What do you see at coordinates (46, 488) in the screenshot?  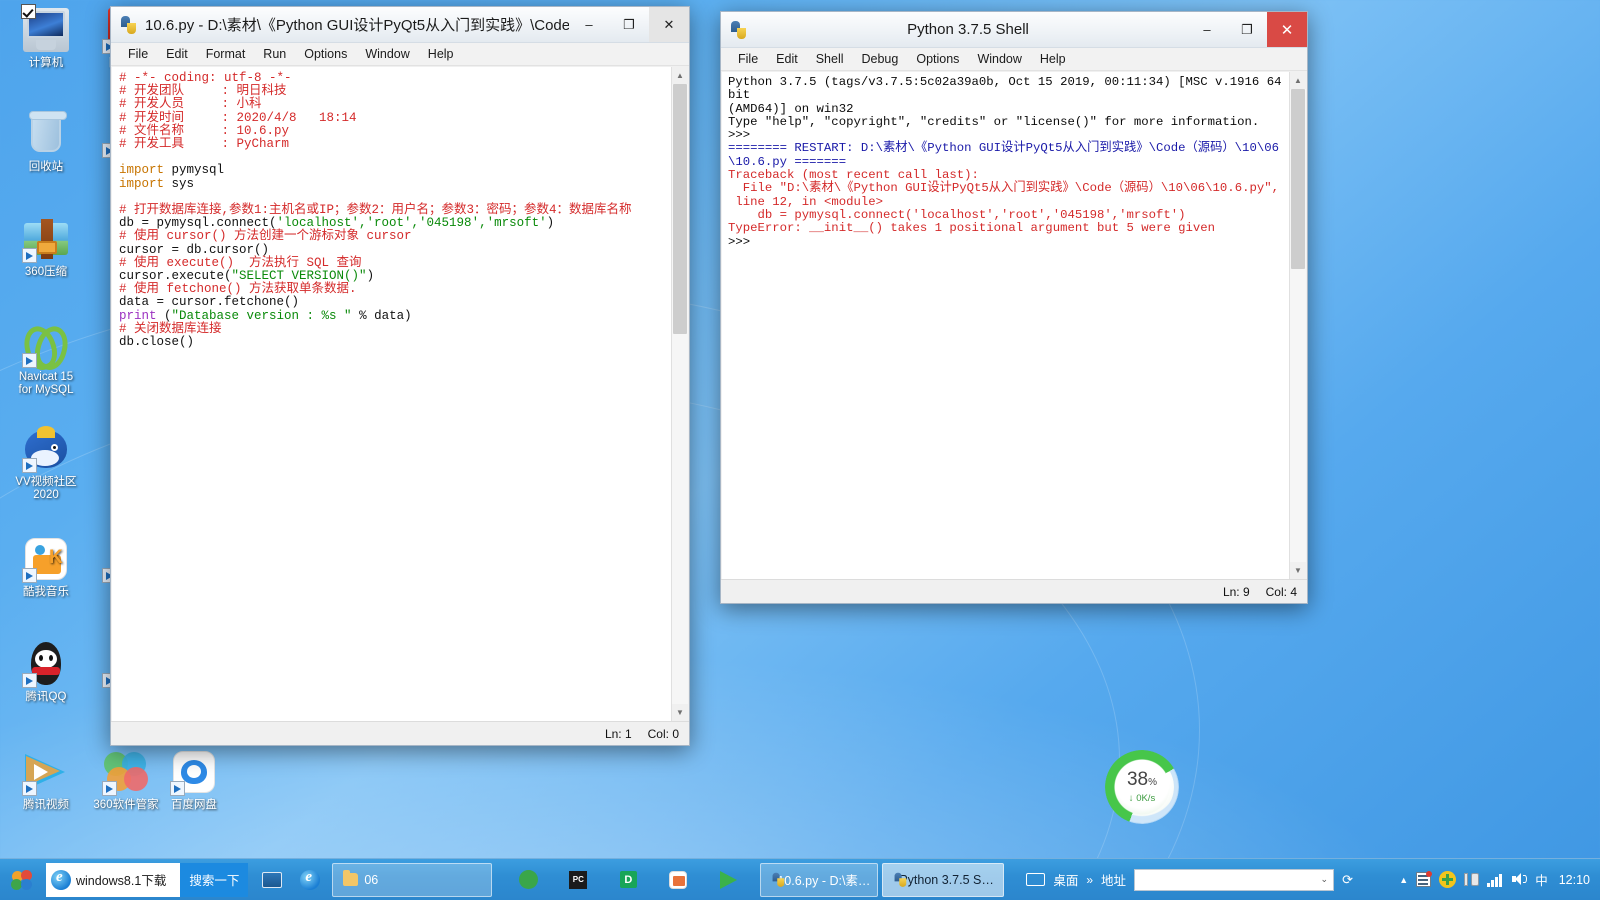 I see `desktop-icon-label: VV视频社区 2020` at bounding box center [46, 488].